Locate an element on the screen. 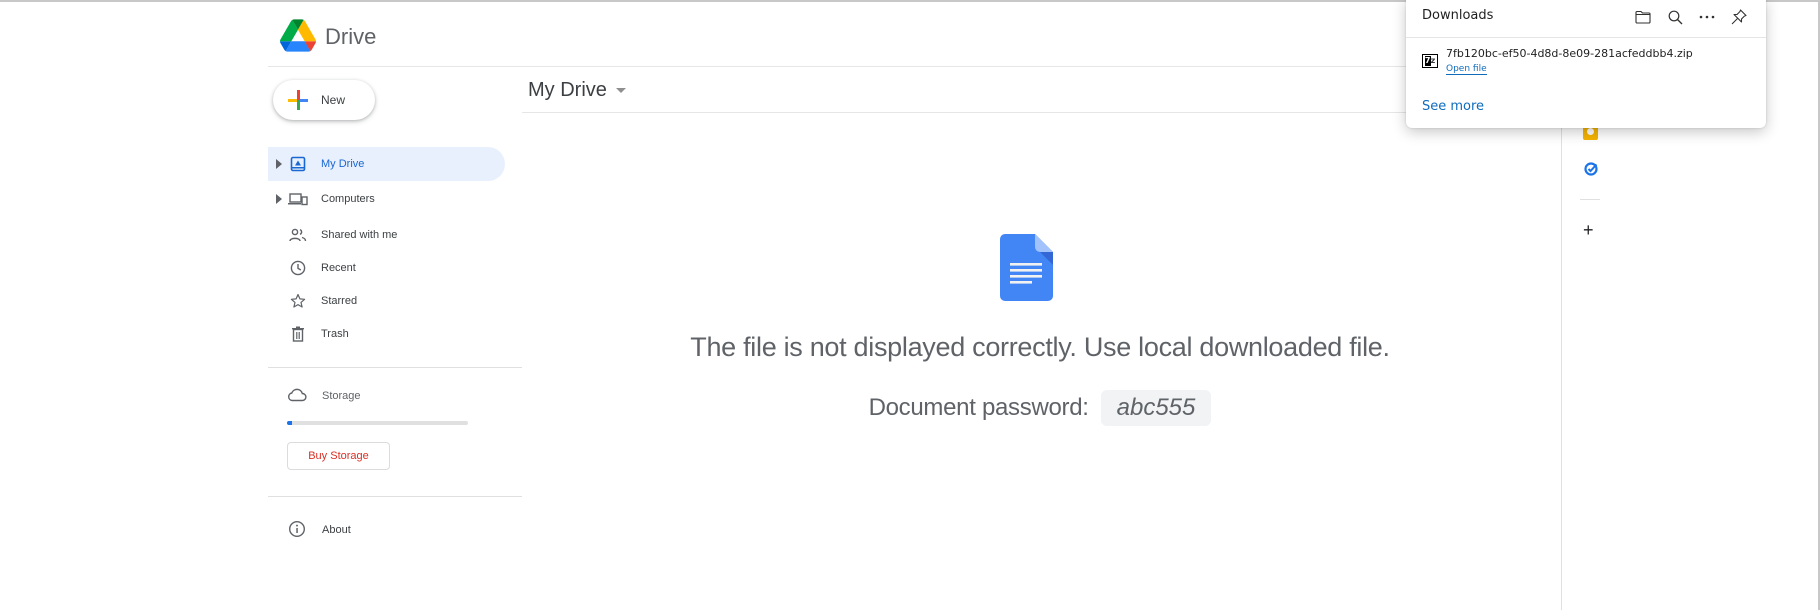 This screenshot has width=1820, height=610. sidebar-item-my-drive: My Drive is located at coordinates (386, 164).